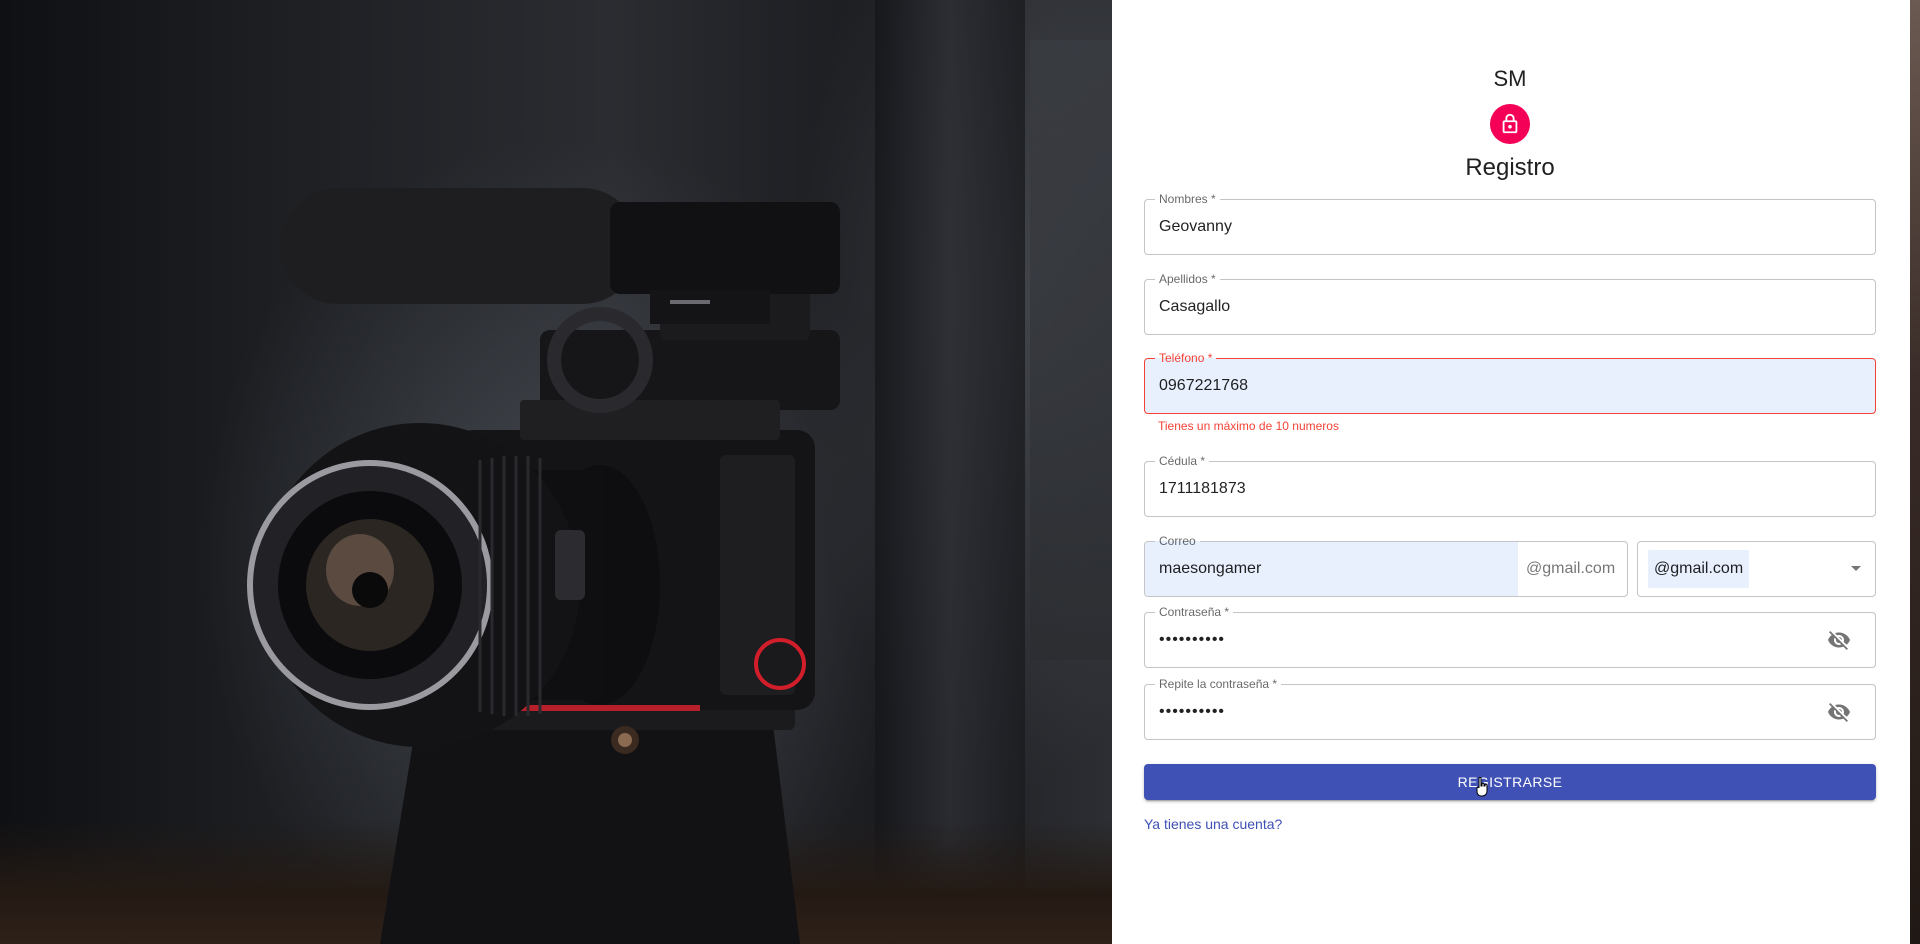 Image resolution: width=1920 pixels, height=944 pixels. I want to click on page-title: Registro, so click(1510, 167).